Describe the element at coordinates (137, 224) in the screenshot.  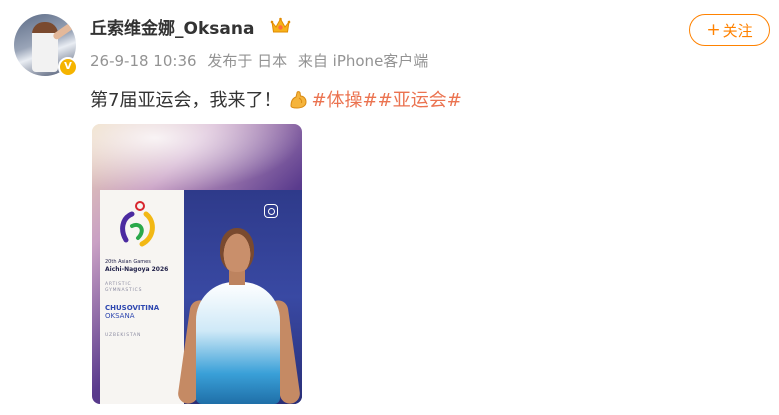
I see `asian-games-logo-icon` at that location.